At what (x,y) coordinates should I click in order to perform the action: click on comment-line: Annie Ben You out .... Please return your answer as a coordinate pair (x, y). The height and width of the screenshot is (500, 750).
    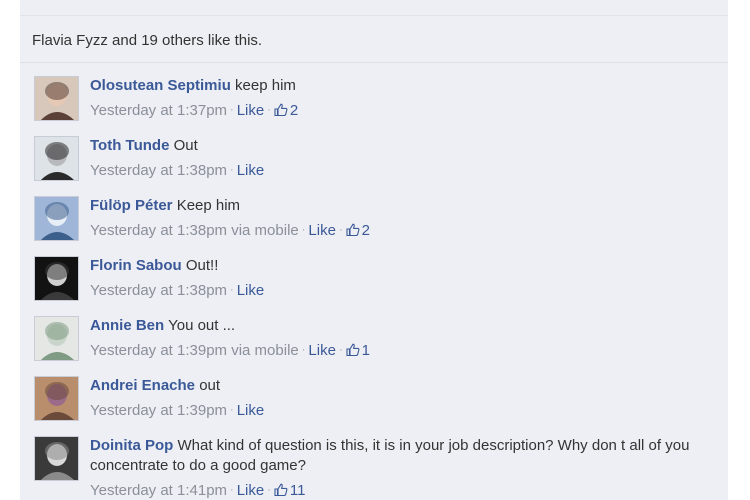
    Looking at the image, I should click on (405, 326).